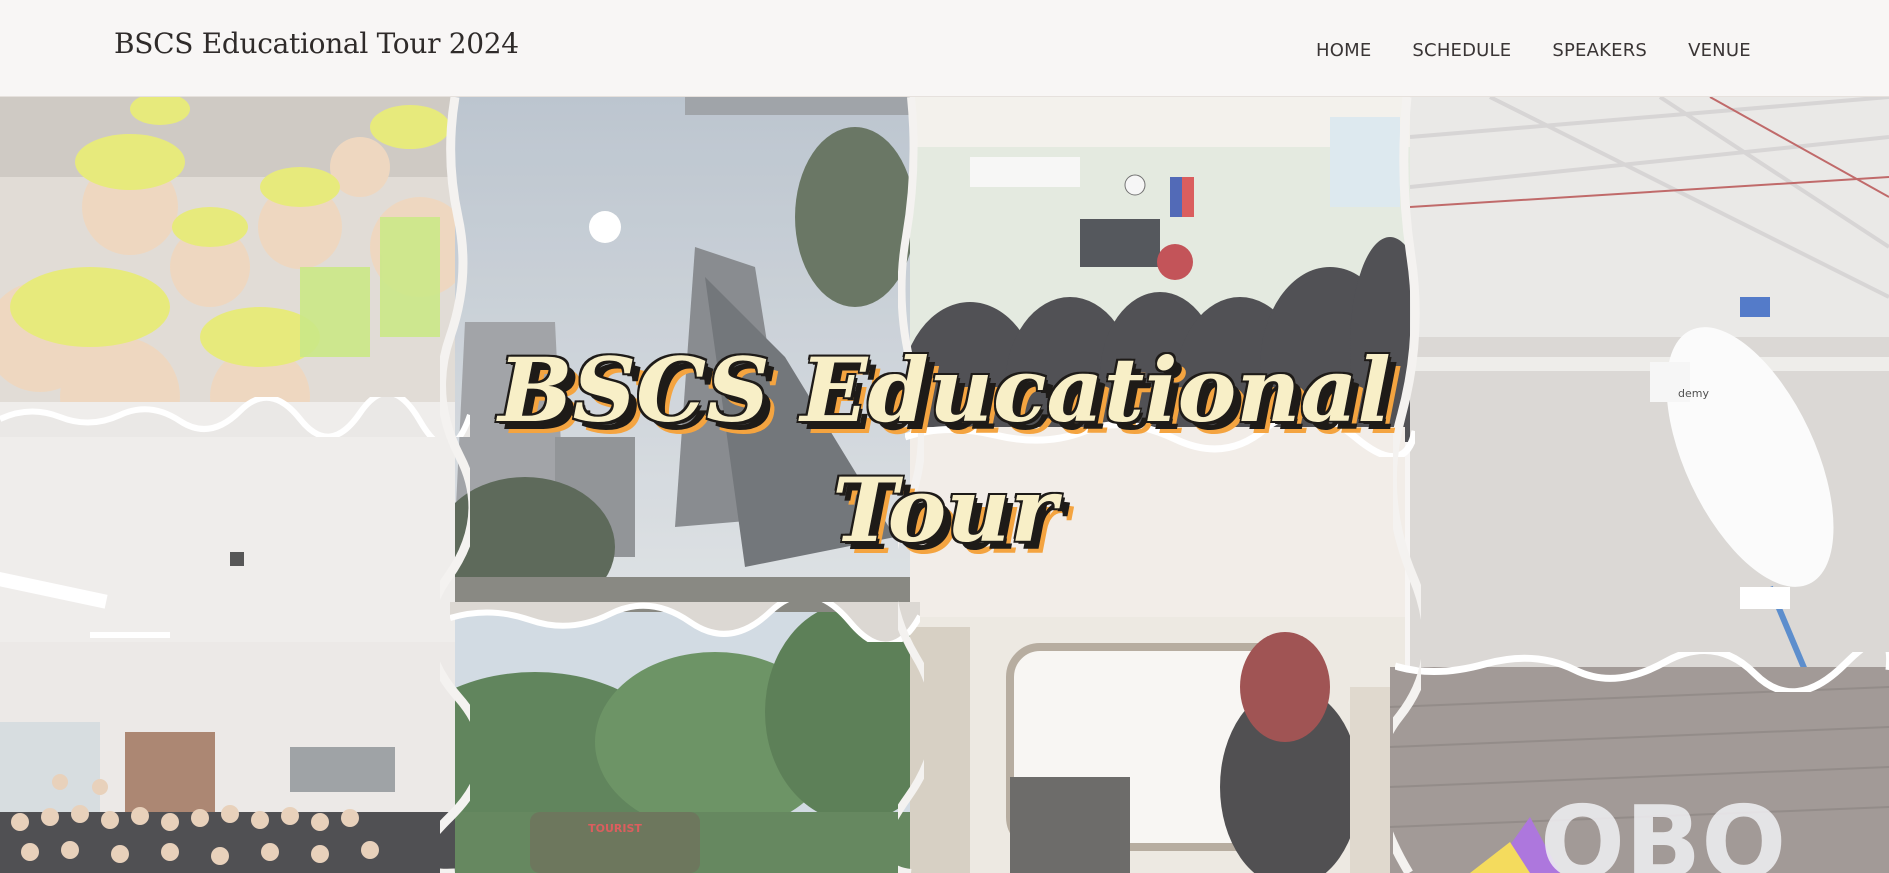 This screenshot has height=873, width=1889. What do you see at coordinates (1461, 50) in the screenshot?
I see `nav-schedule: SCHEDULE` at bounding box center [1461, 50].